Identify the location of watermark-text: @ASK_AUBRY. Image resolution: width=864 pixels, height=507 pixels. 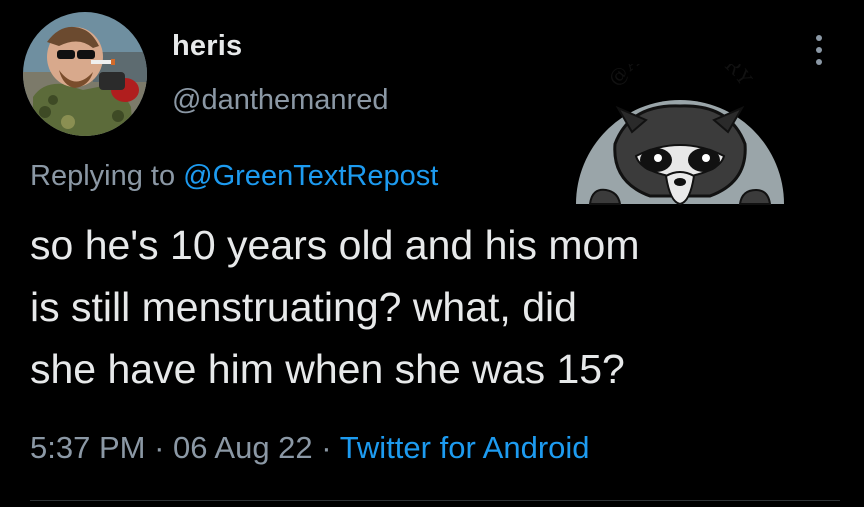
(679, 77).